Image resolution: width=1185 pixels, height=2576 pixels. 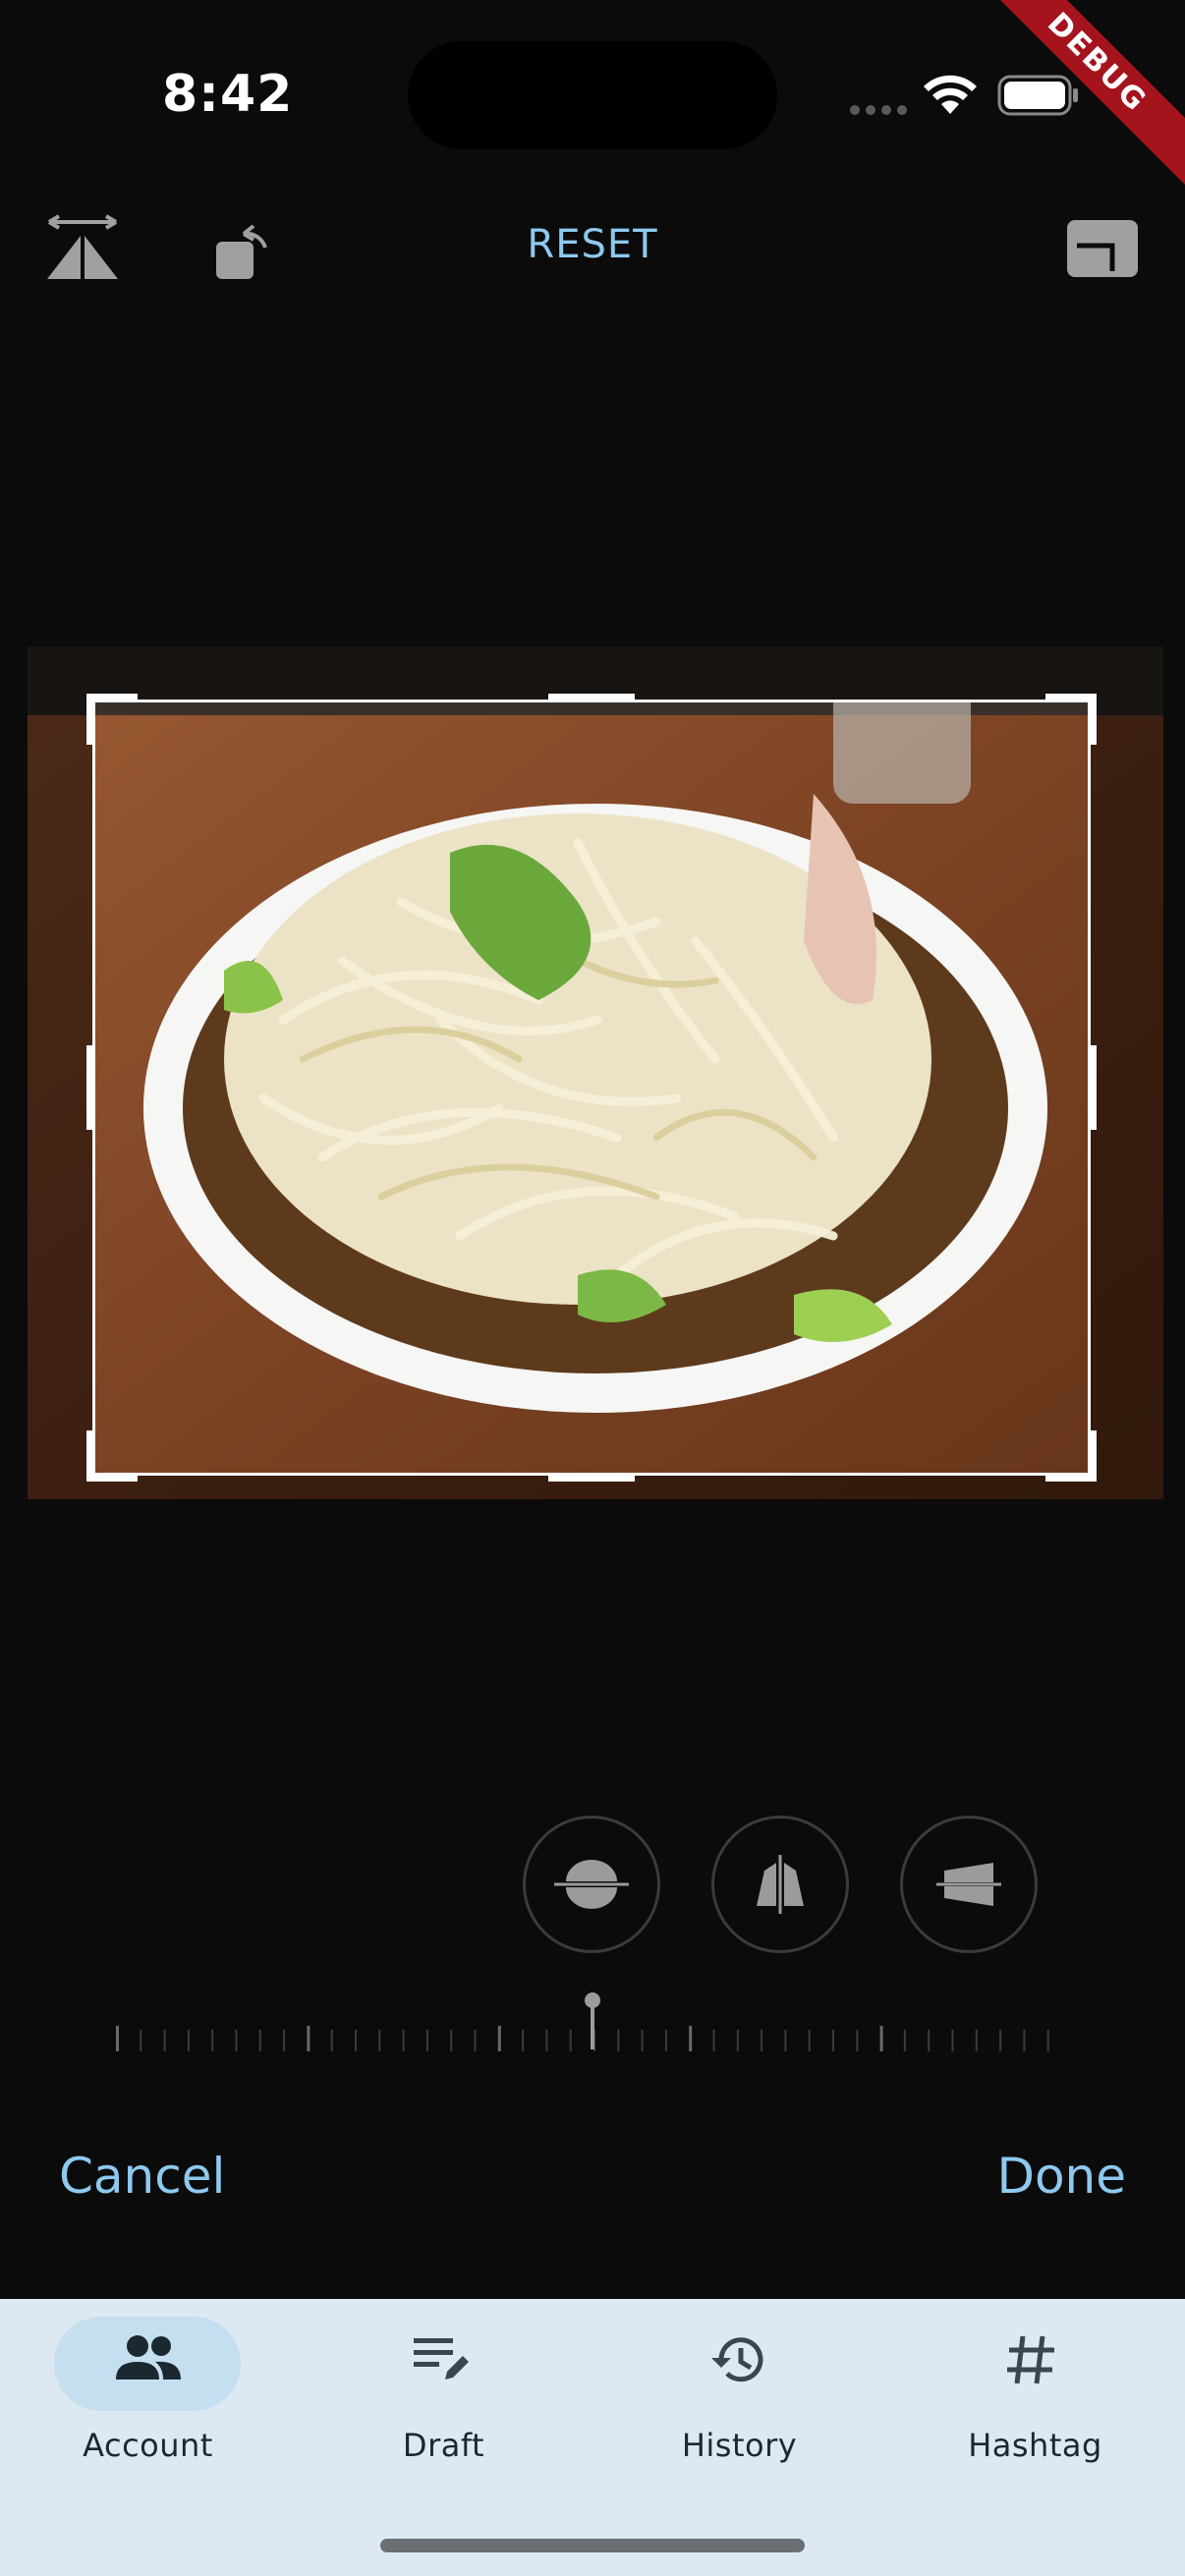 What do you see at coordinates (879, 110) in the screenshot?
I see `signal-dots-icon` at bounding box center [879, 110].